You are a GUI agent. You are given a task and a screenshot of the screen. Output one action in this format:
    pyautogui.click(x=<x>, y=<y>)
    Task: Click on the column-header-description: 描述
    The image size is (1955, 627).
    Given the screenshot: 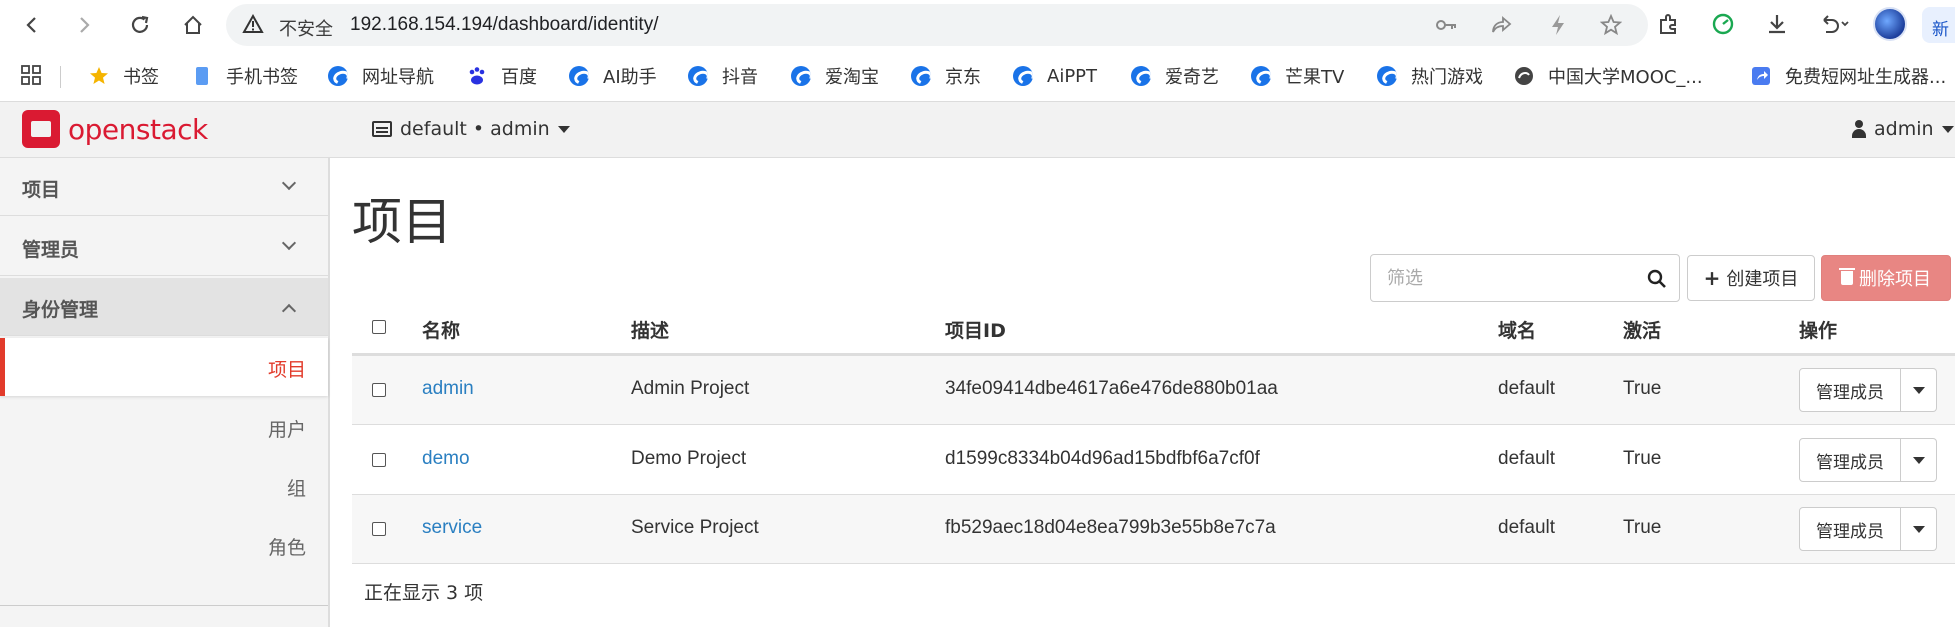 What is the action you would take?
    pyautogui.click(x=650, y=329)
    